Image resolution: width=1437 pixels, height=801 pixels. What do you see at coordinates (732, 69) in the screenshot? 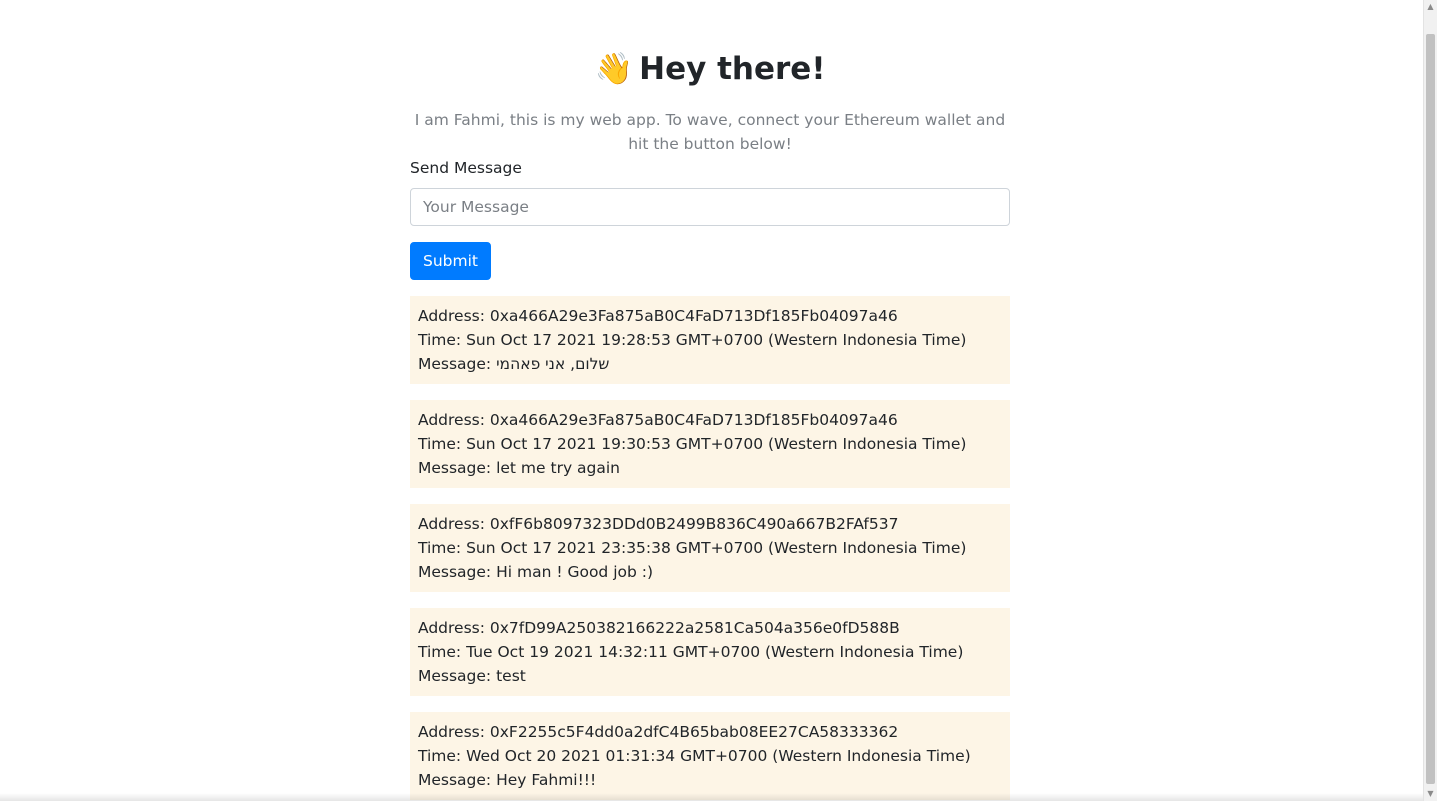
I see `page-title-text: Hey there!` at bounding box center [732, 69].